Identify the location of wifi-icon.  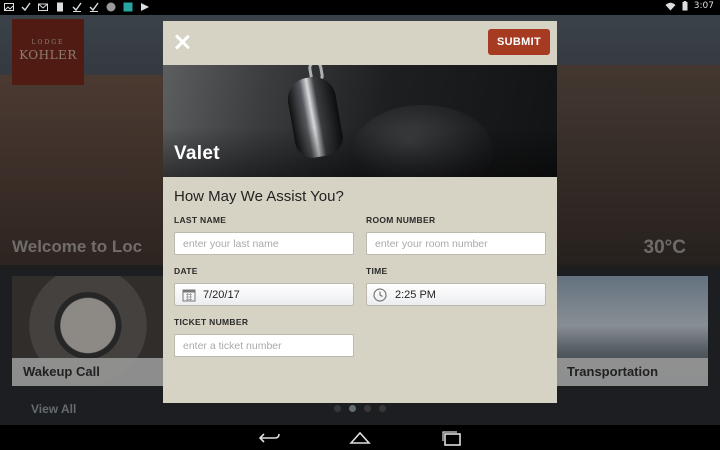
(670, 6).